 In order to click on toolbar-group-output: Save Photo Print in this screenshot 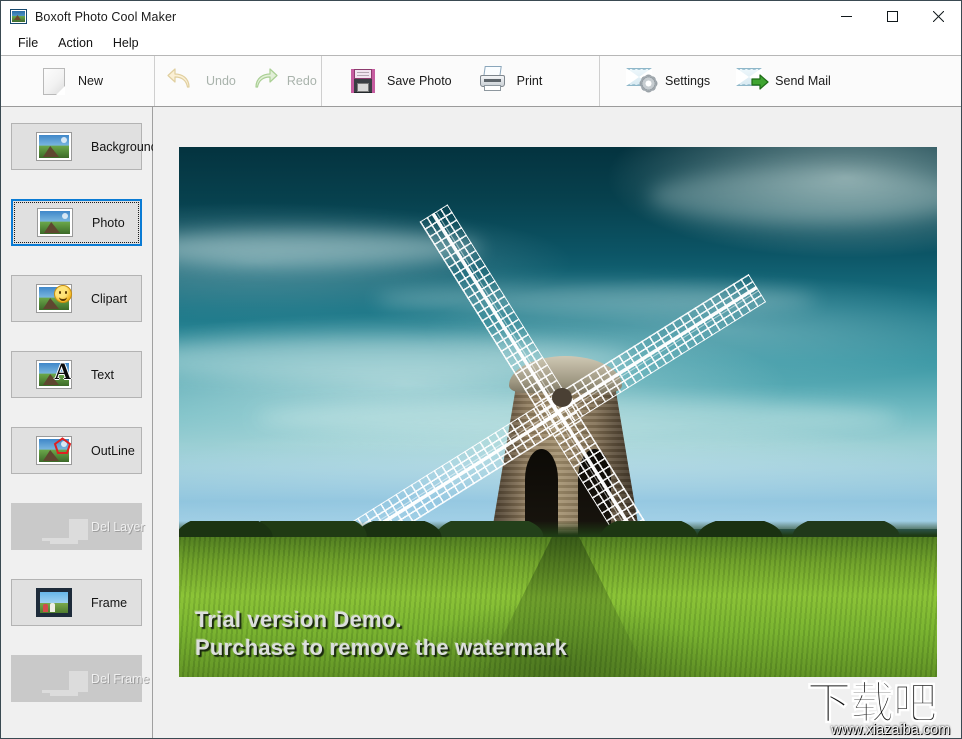, I will do `click(460, 81)`.